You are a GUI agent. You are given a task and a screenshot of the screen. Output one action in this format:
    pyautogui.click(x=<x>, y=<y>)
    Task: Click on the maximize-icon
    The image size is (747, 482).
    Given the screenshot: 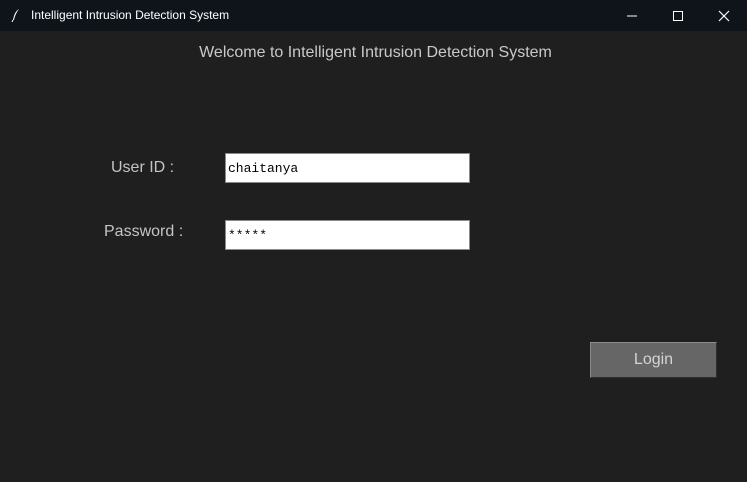 What is the action you would take?
    pyautogui.click(x=678, y=16)
    